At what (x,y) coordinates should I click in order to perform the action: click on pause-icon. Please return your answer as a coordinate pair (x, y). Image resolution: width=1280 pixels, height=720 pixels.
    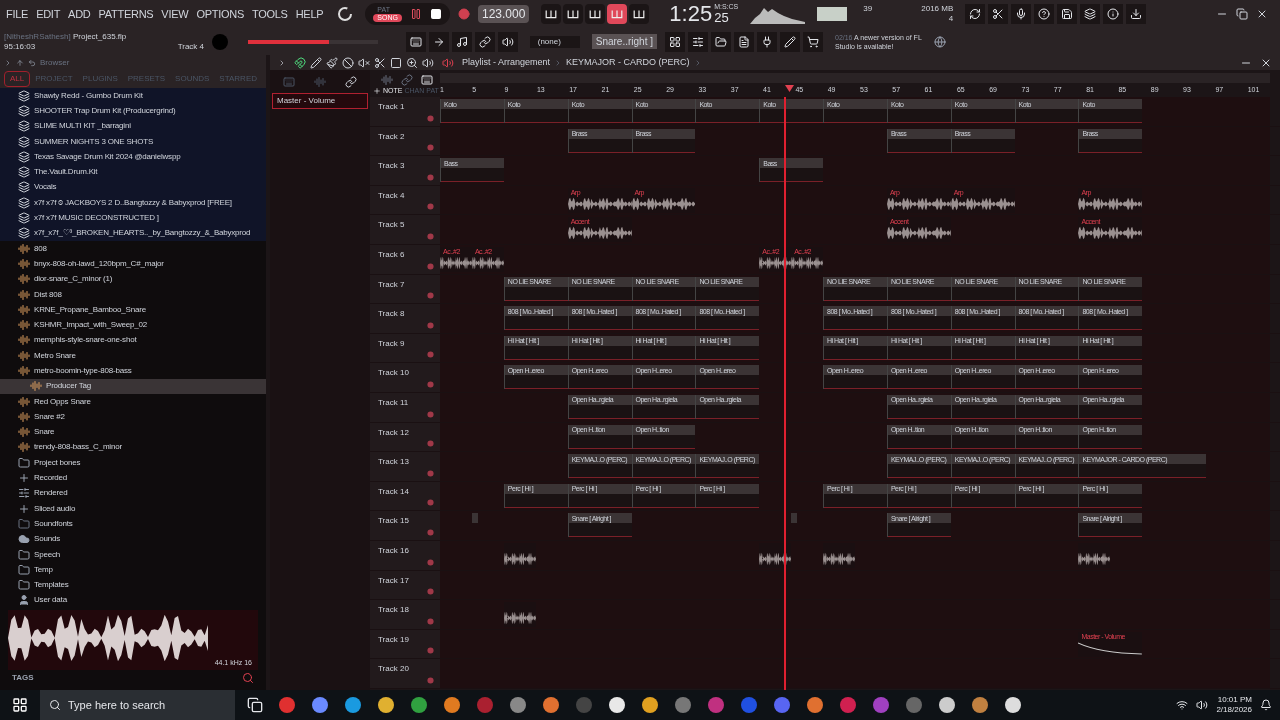
    Looking at the image, I should click on (415, 14).